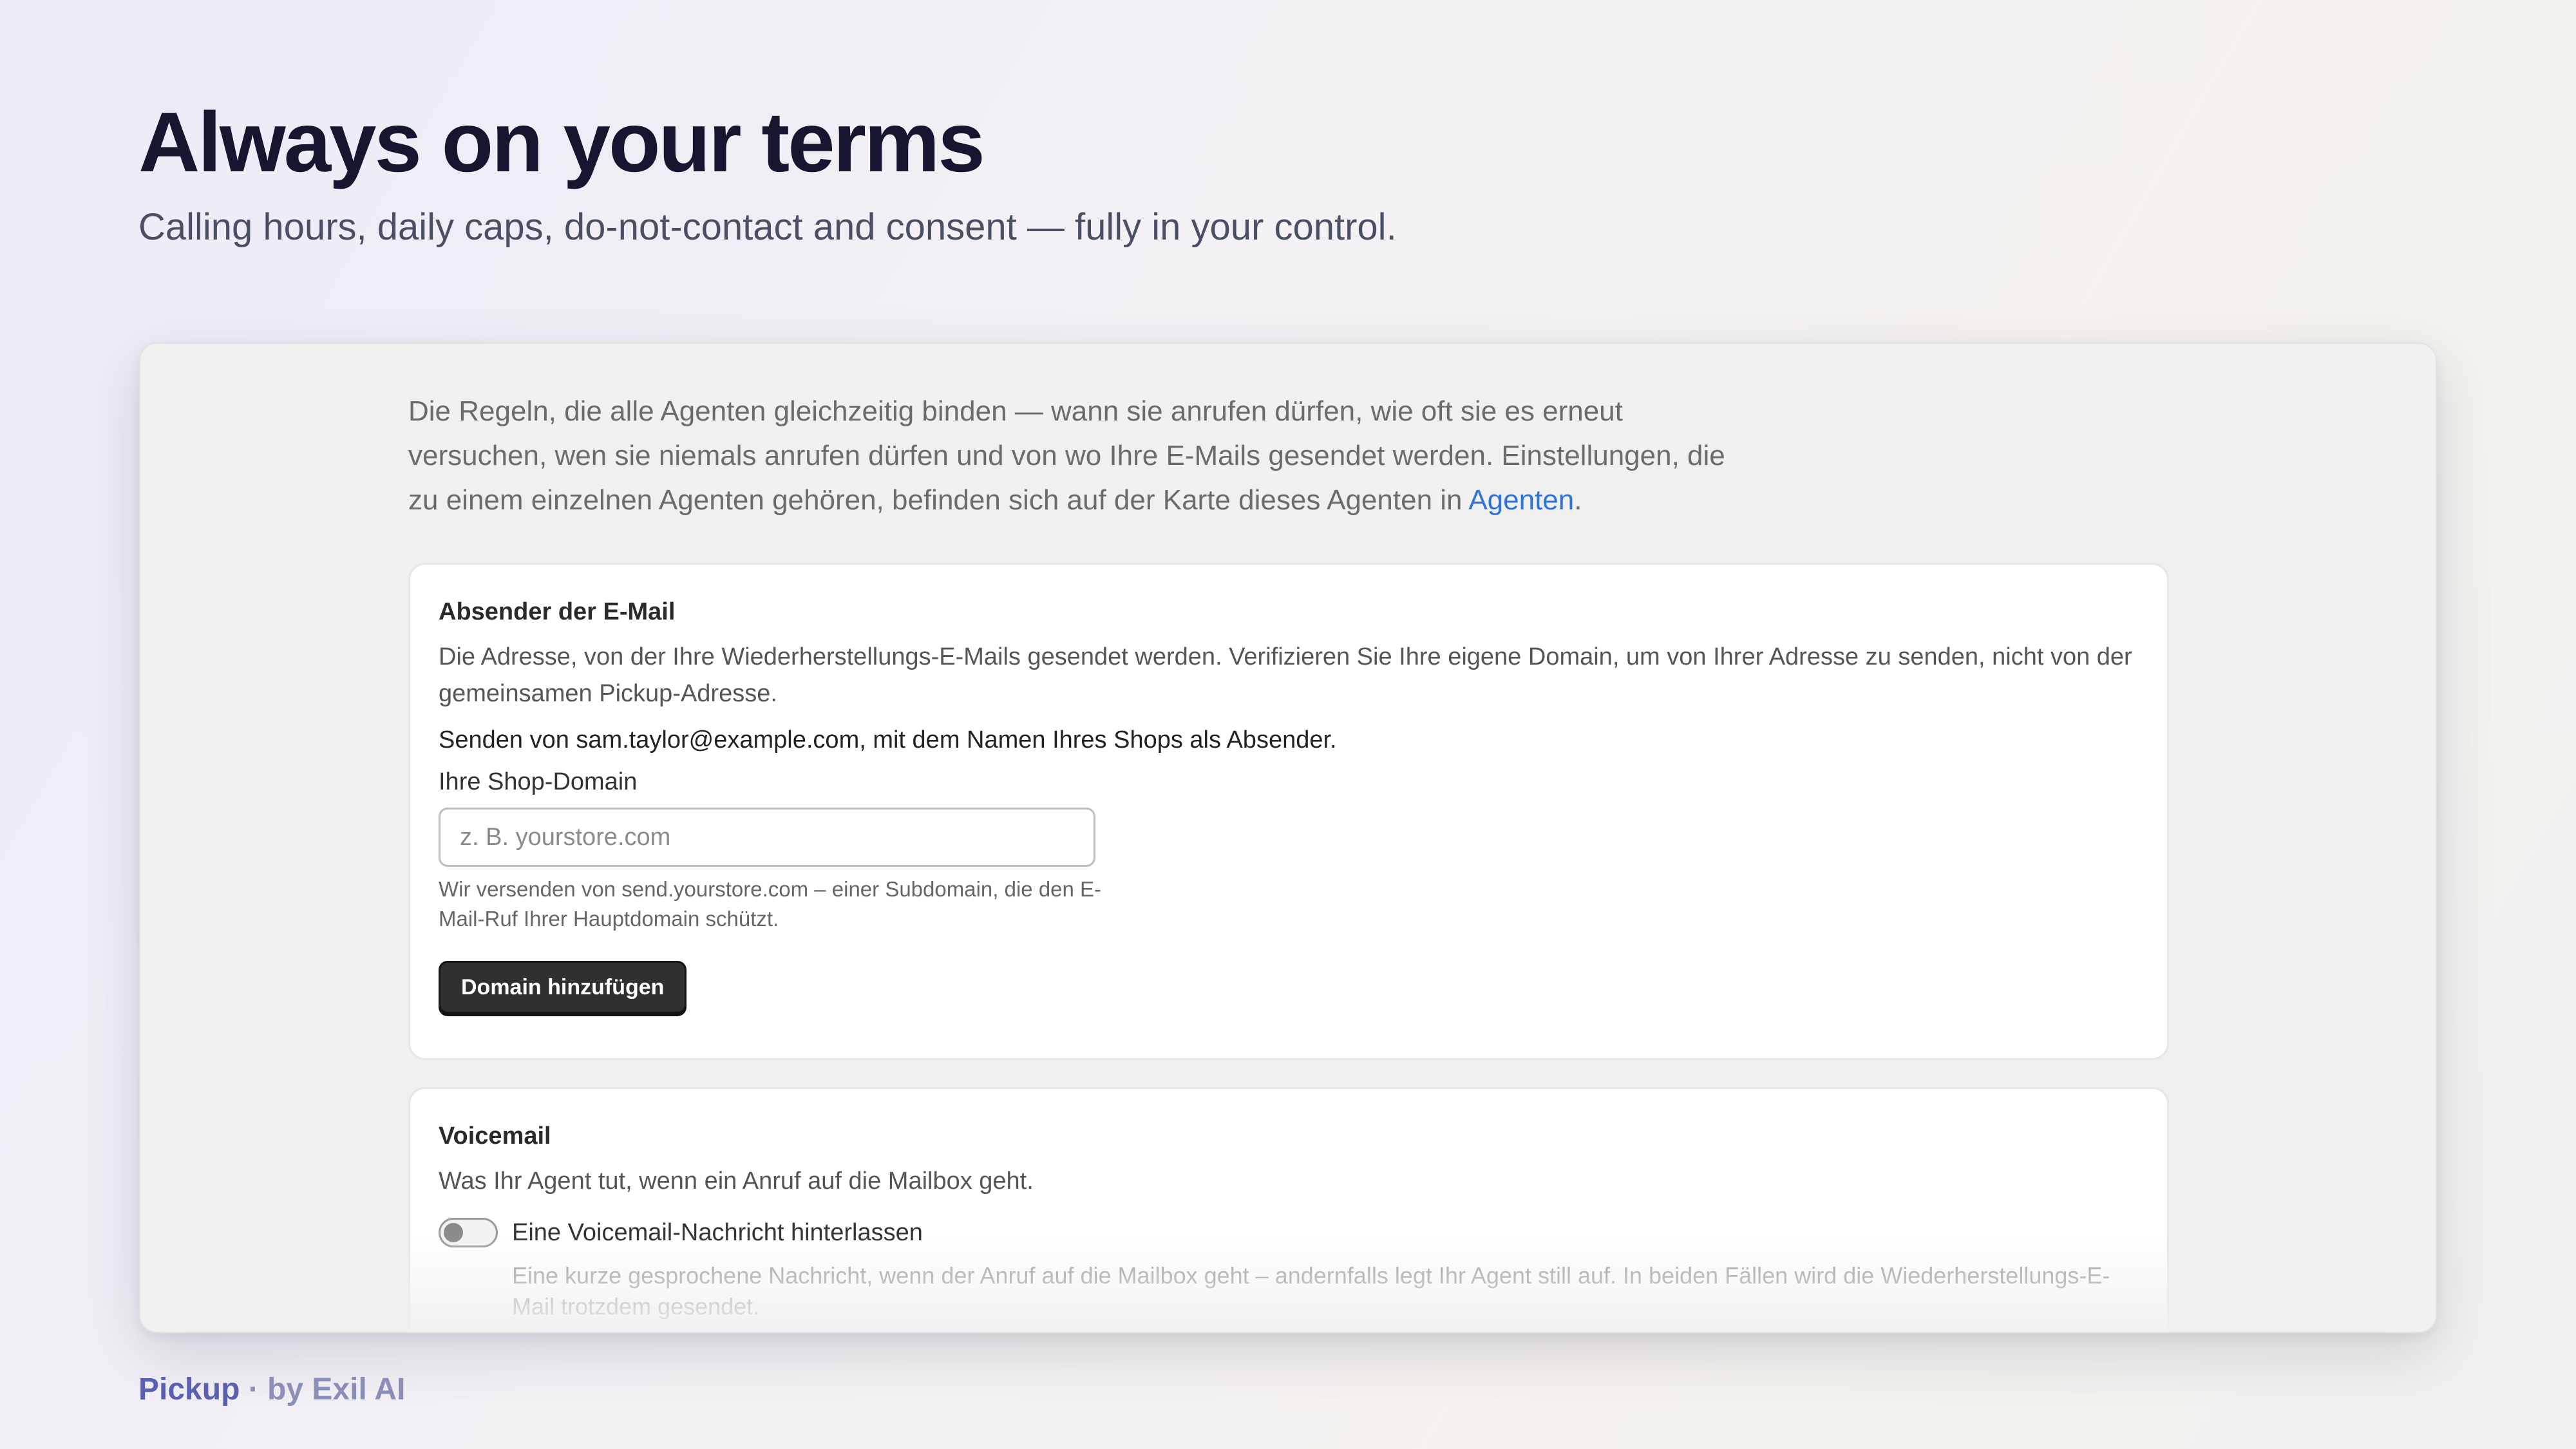 The height and width of the screenshot is (1449, 2576). Describe the element at coordinates (767, 838) in the screenshot. I see `shop-domain-input` at that location.